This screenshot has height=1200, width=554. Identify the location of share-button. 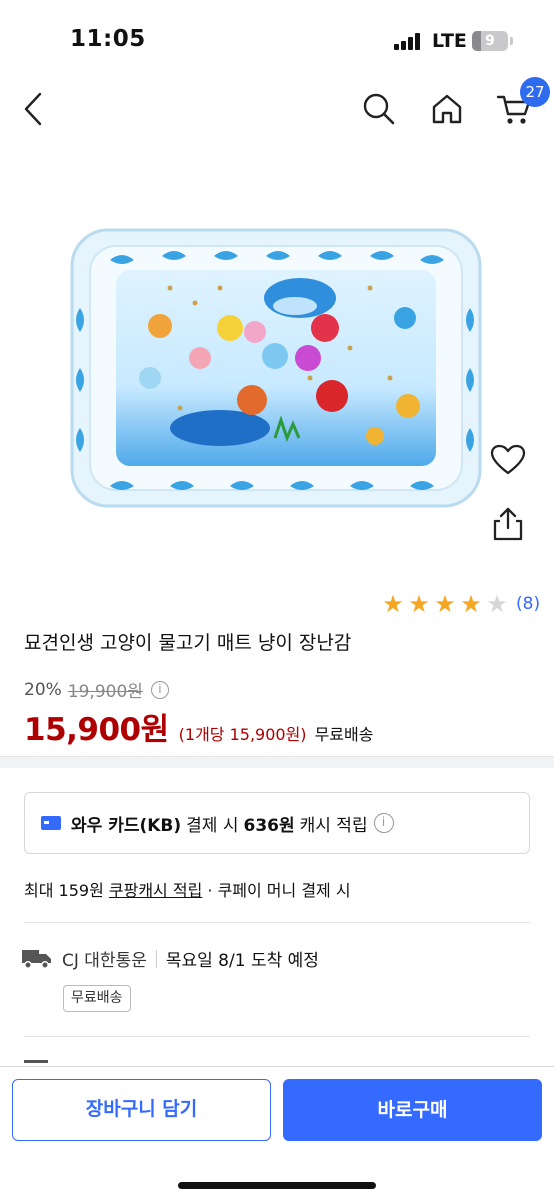
(508, 524).